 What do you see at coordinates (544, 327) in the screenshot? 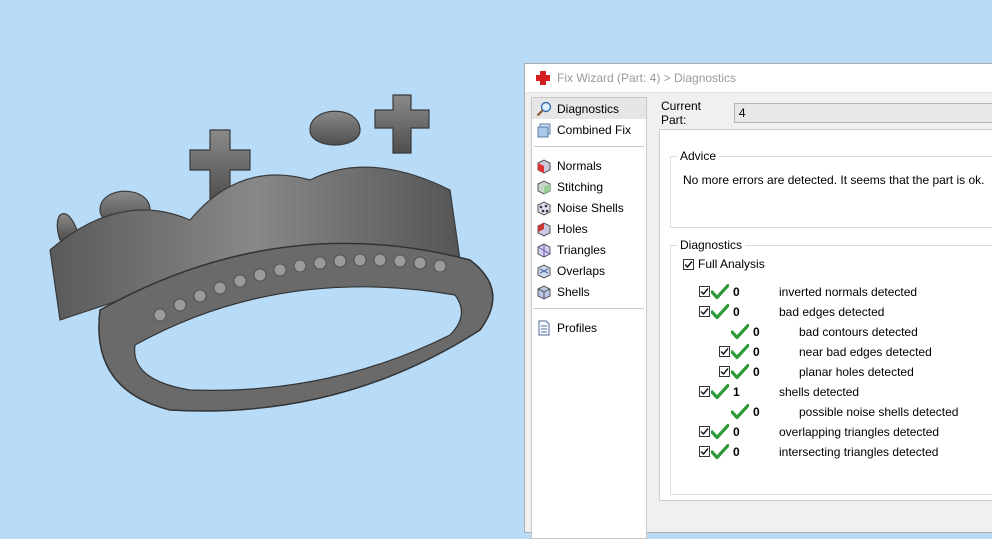
I see `profiles-icon` at bounding box center [544, 327].